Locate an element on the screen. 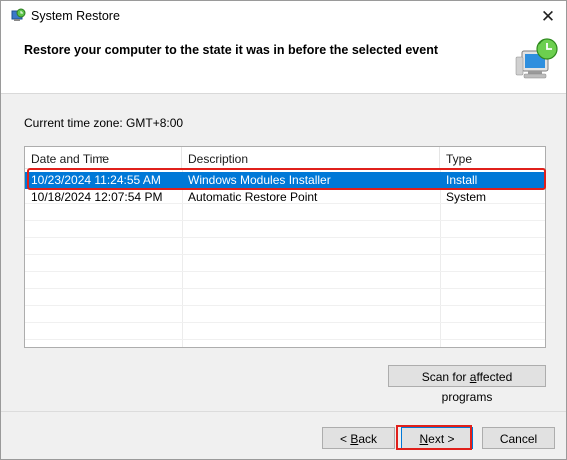  column-description: Description is located at coordinates (311, 158).